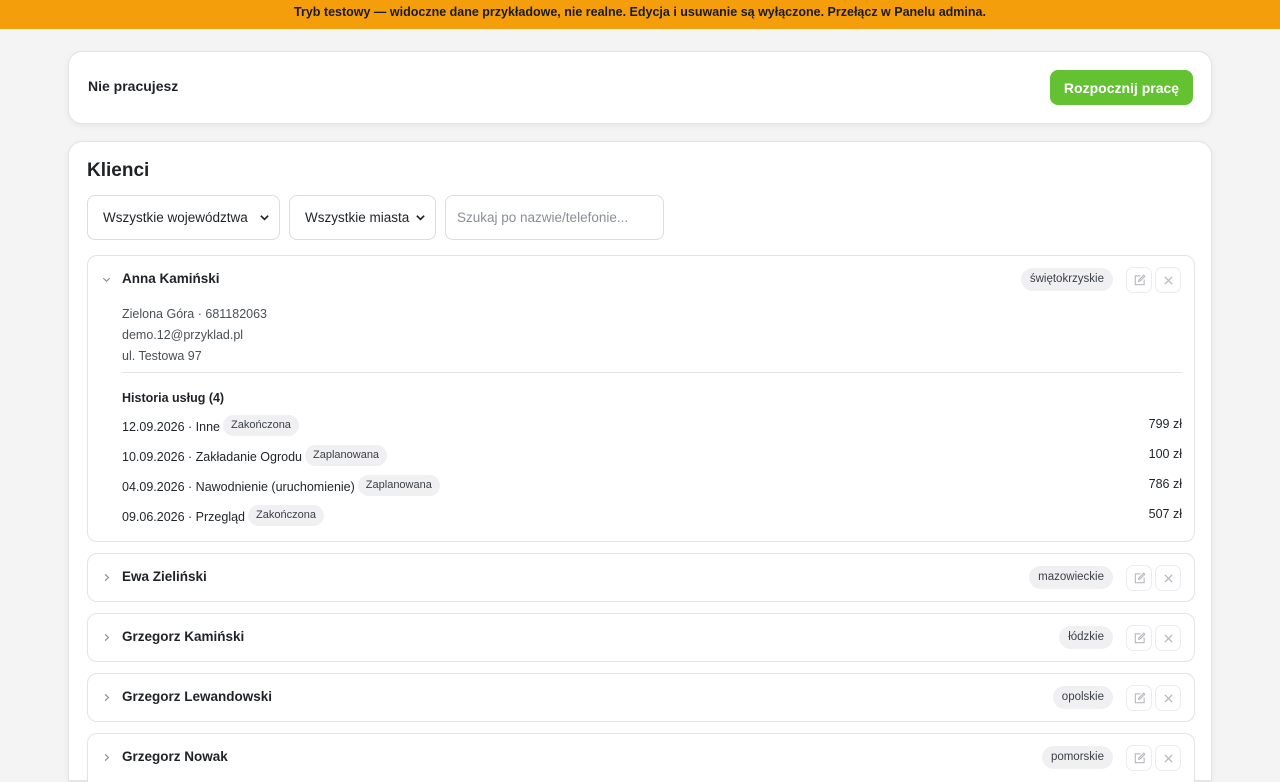 The image size is (1280, 782). What do you see at coordinates (641, 637) in the screenshot?
I see `client-item: Grzegorz Kamiński łódzkie` at bounding box center [641, 637].